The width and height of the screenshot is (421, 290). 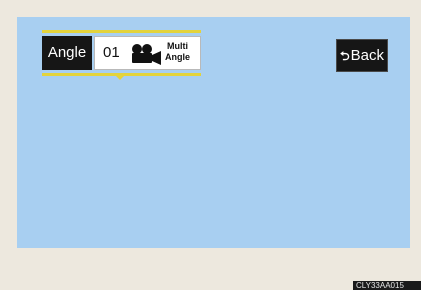 What do you see at coordinates (178, 57) in the screenshot?
I see `multi-angle-line2: Angle` at bounding box center [178, 57].